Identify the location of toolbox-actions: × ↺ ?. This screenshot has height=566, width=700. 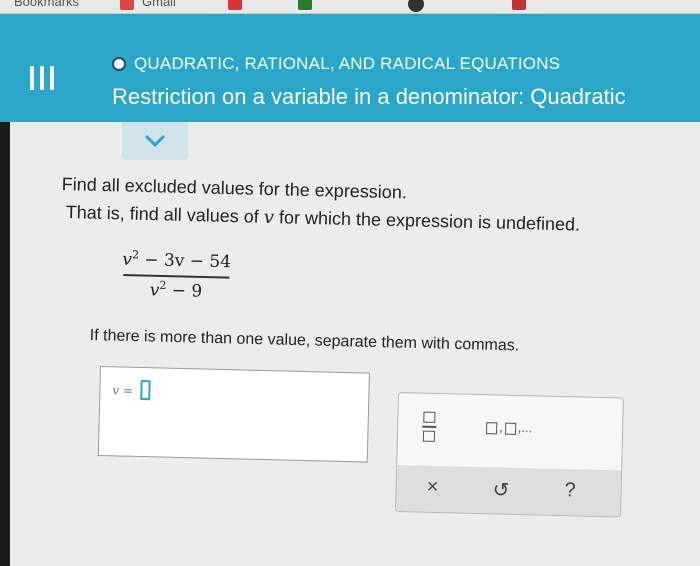
(510, 491).